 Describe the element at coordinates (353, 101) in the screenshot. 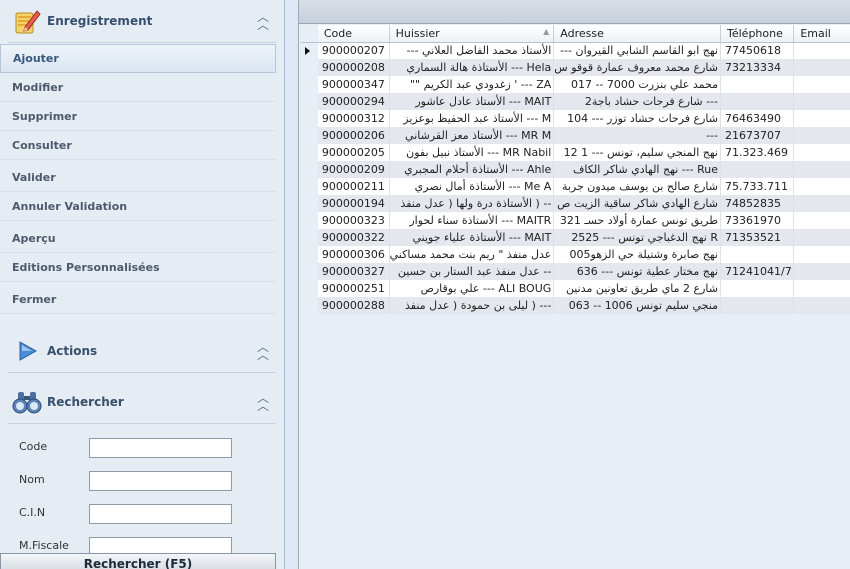

I see `cell-code: 900000294` at that location.